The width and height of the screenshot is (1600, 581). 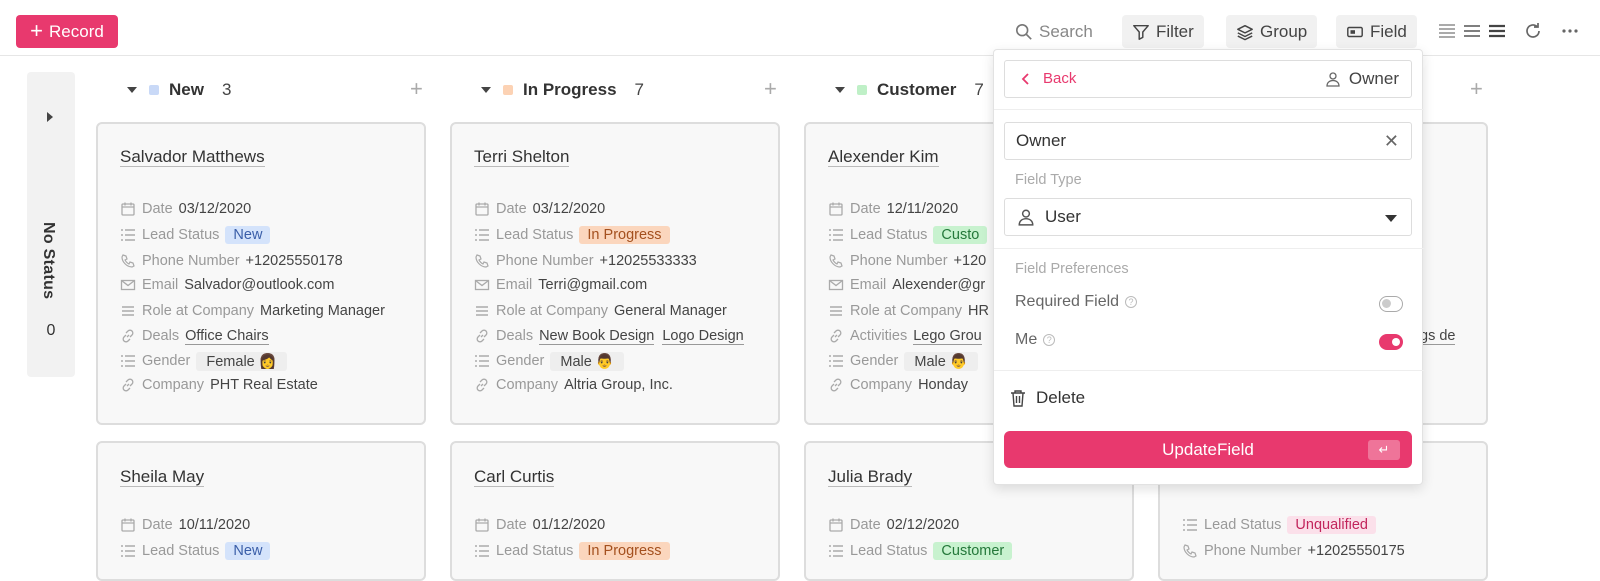 I want to click on add-record-button: + Record, so click(x=67, y=31).